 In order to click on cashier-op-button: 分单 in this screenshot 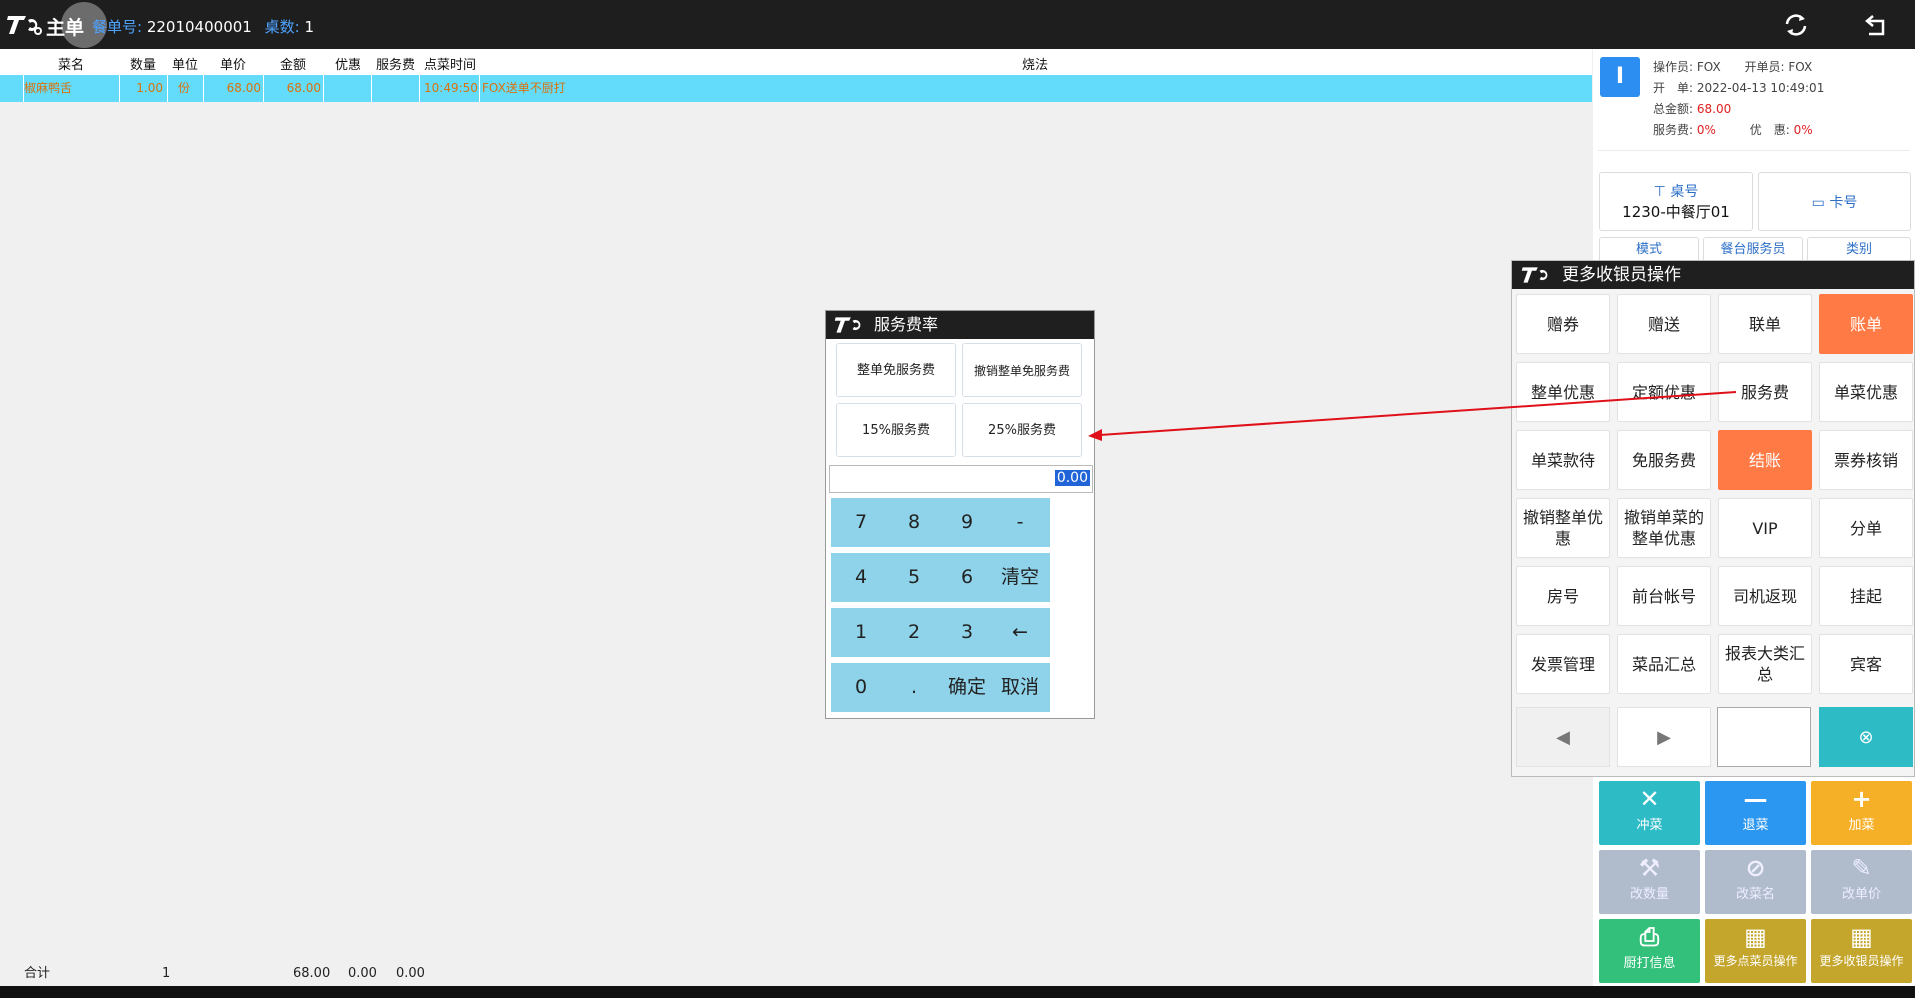, I will do `click(1866, 528)`.